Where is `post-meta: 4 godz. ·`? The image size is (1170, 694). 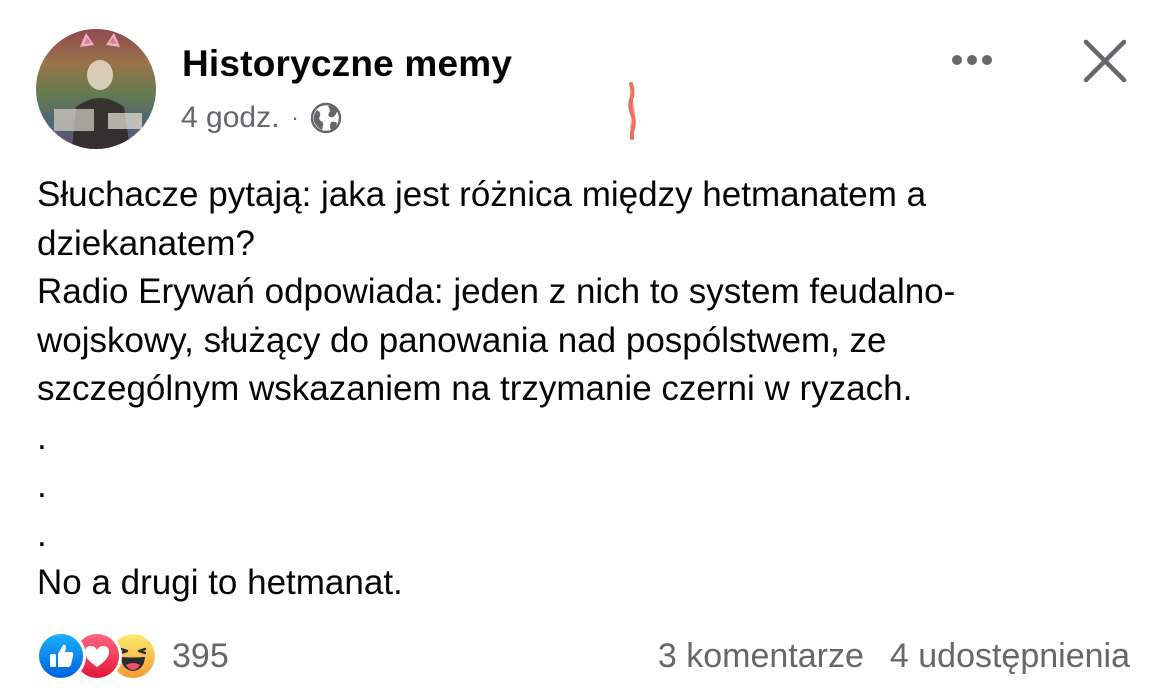 post-meta: 4 godz. · is located at coordinates (262, 118).